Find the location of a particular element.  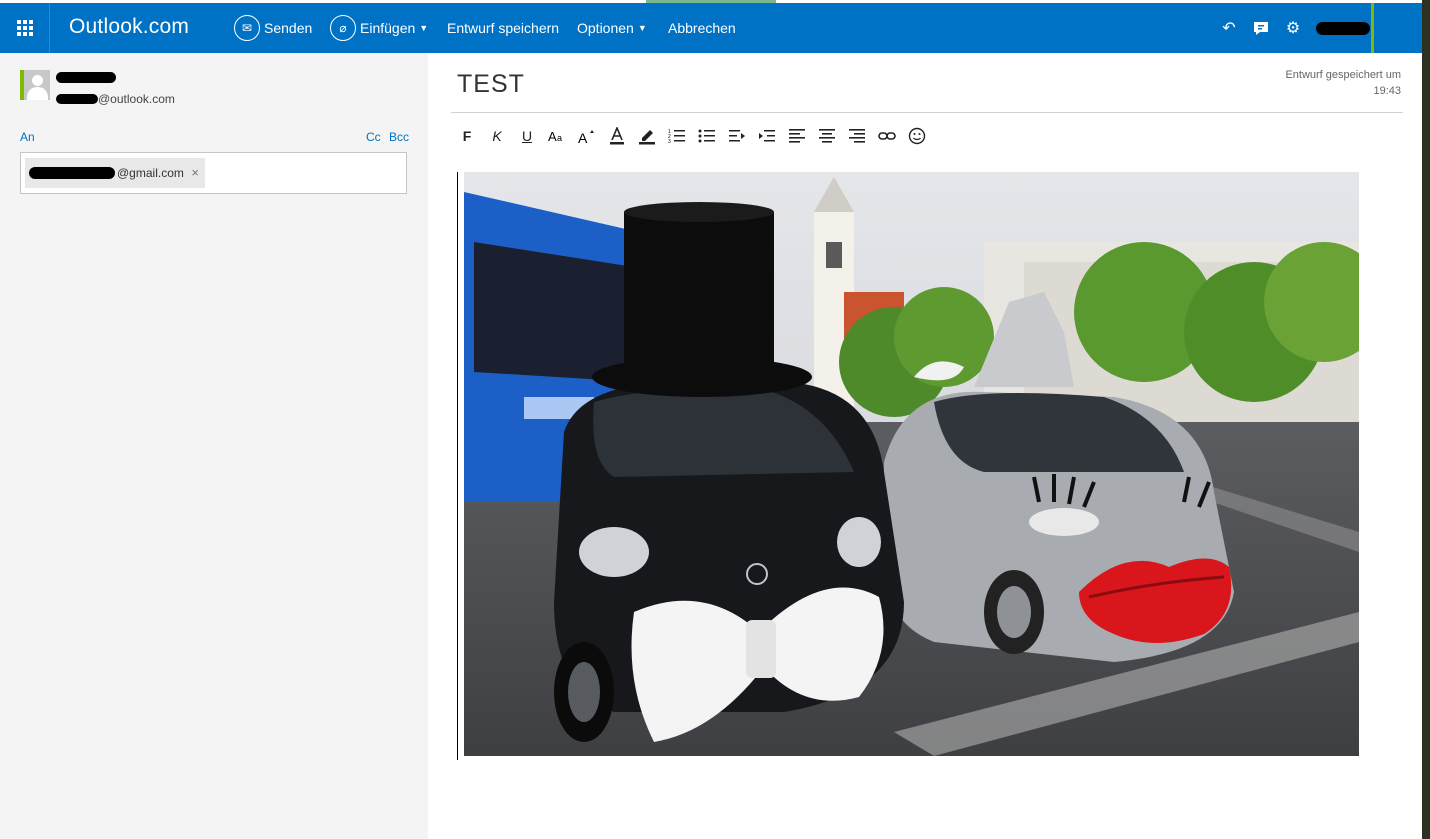

accent-edge is located at coordinates (1372, 28).